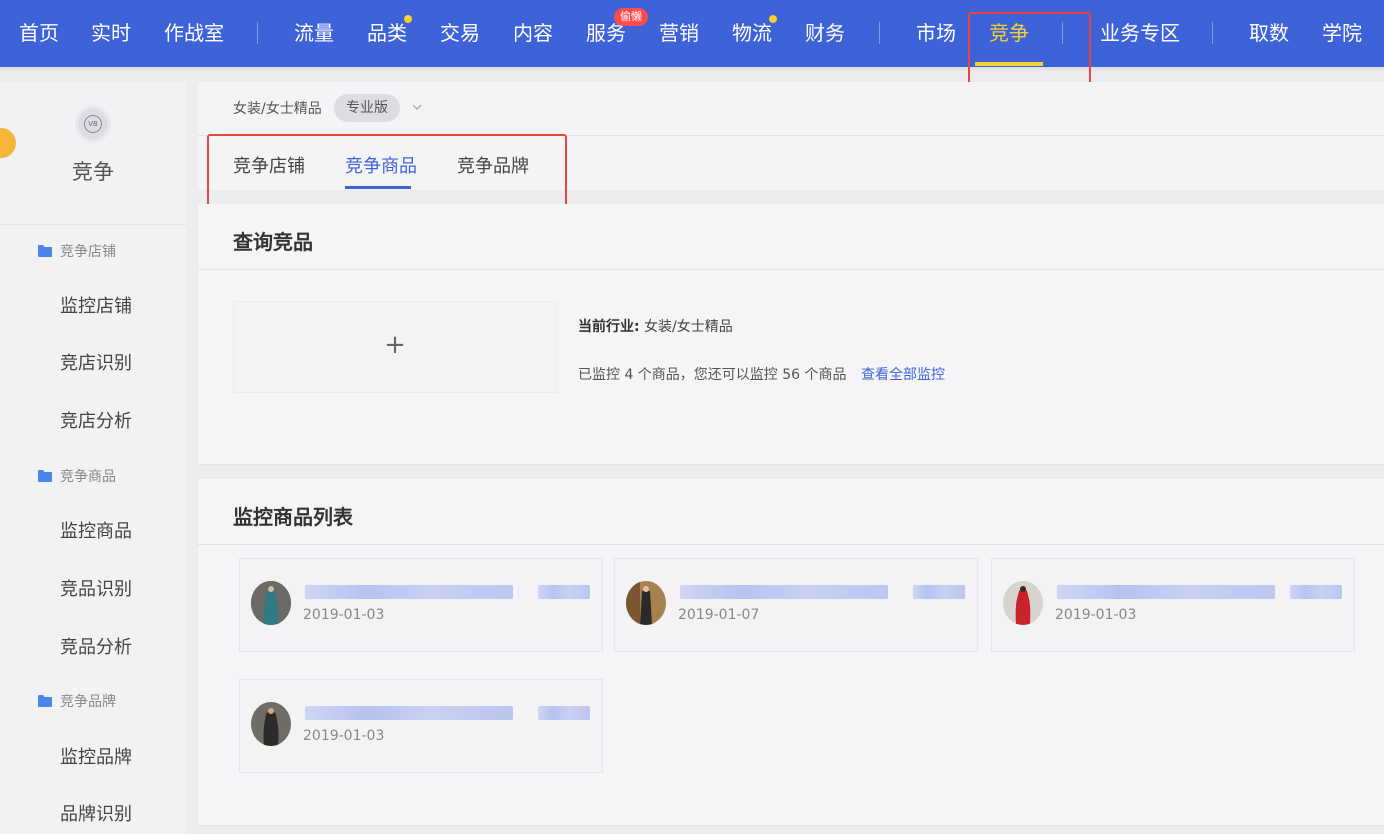 The image size is (1384, 834). What do you see at coordinates (1342, 33) in the screenshot?
I see `nav-academy: 学院` at bounding box center [1342, 33].